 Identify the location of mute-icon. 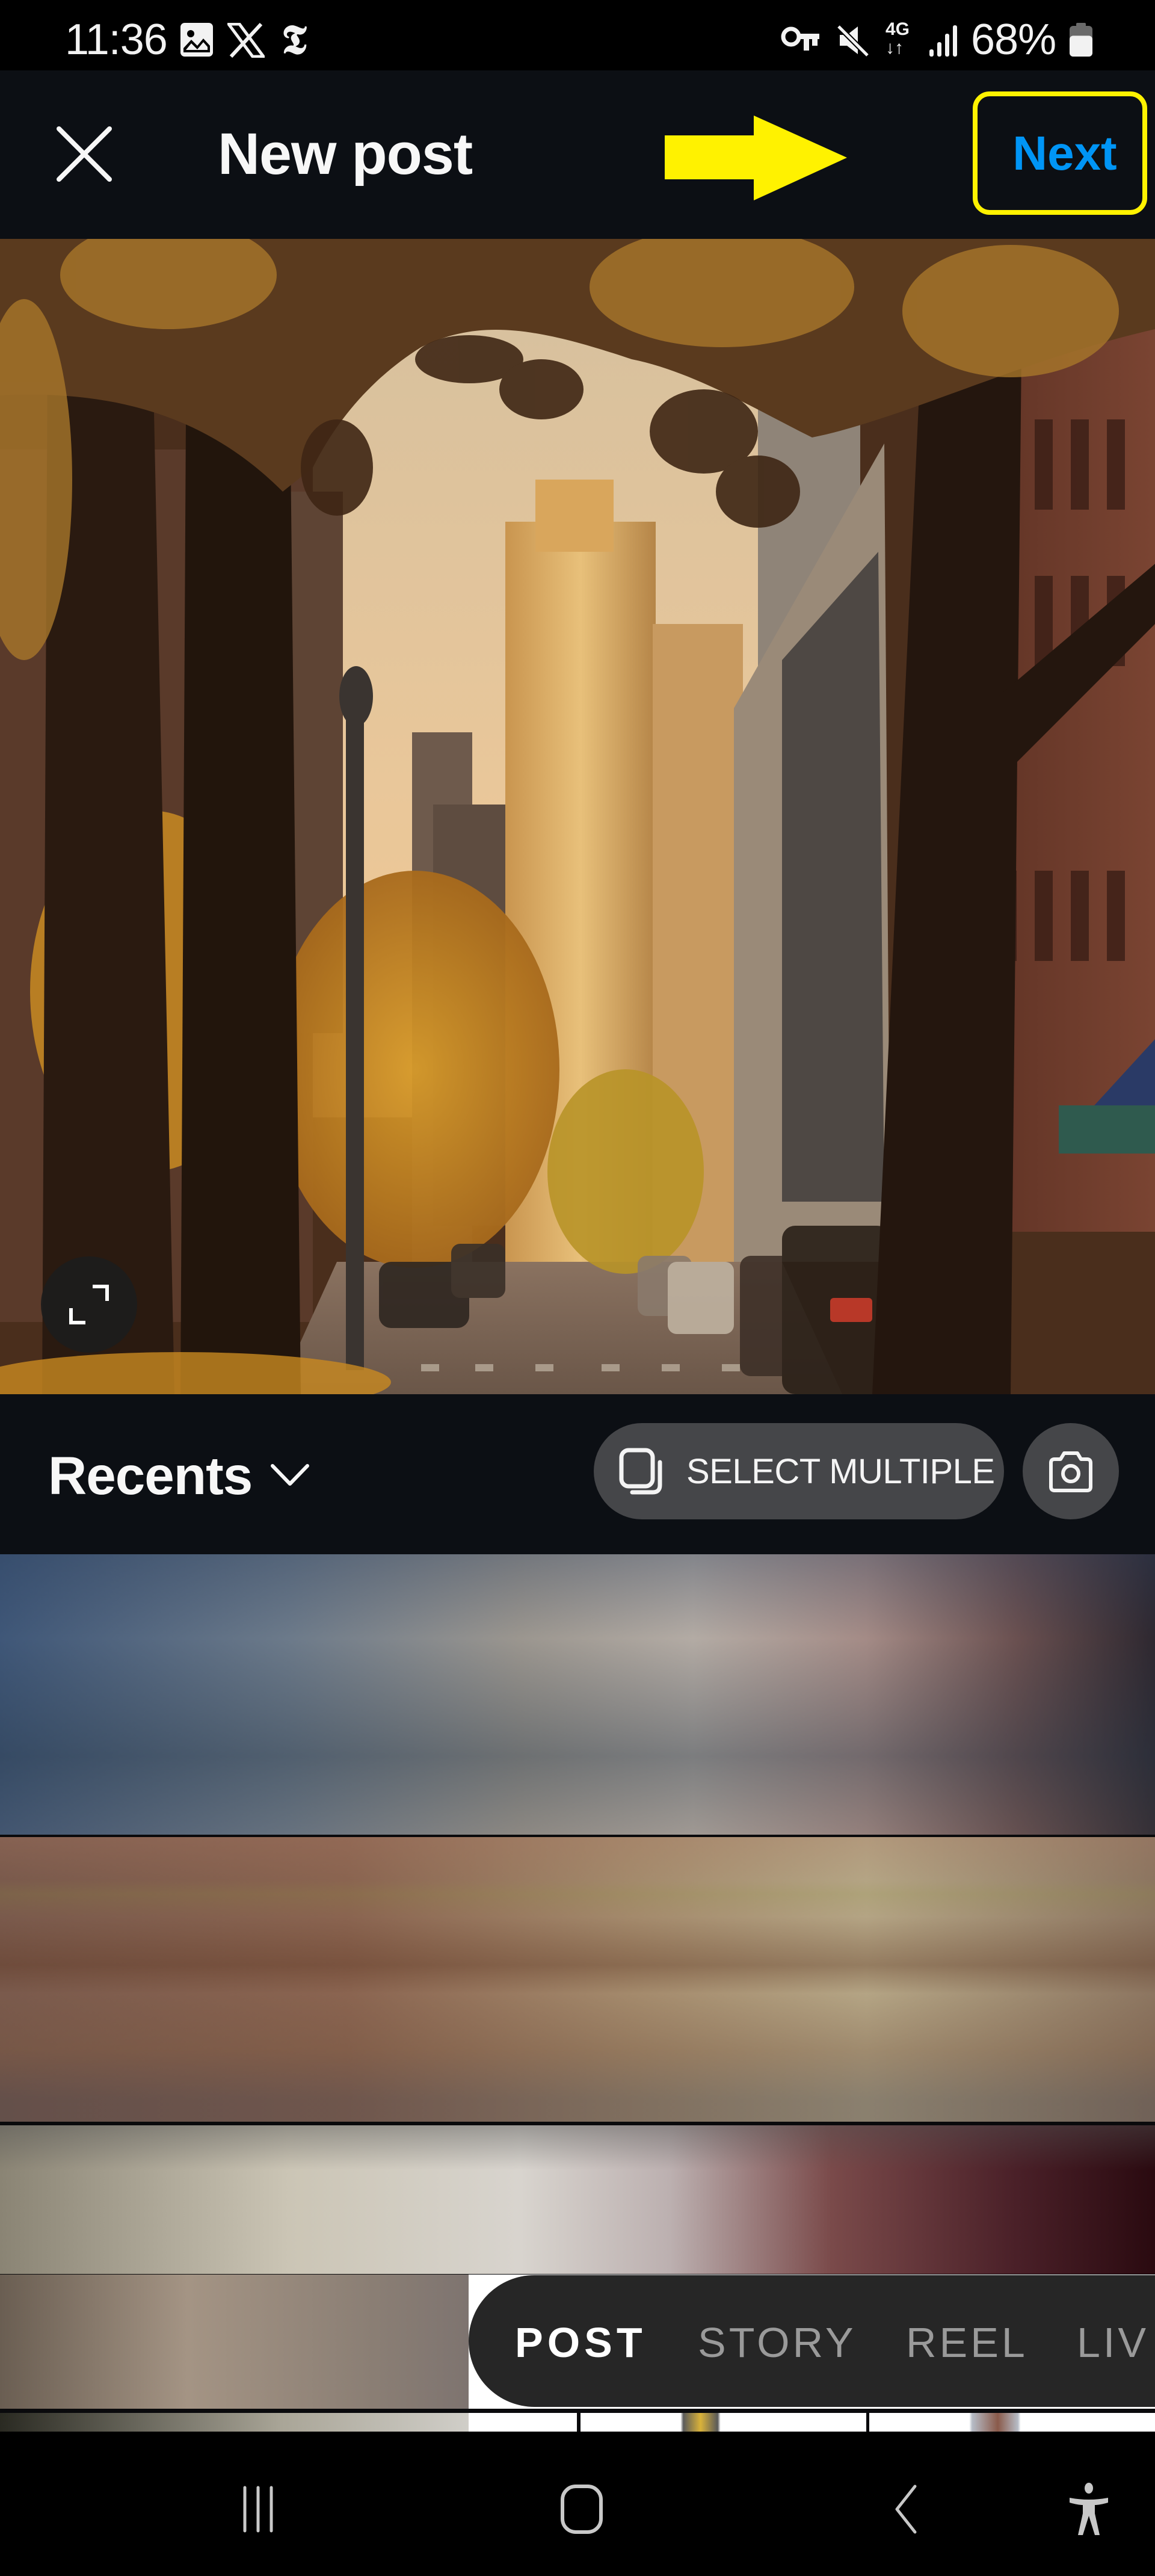
(853, 40).